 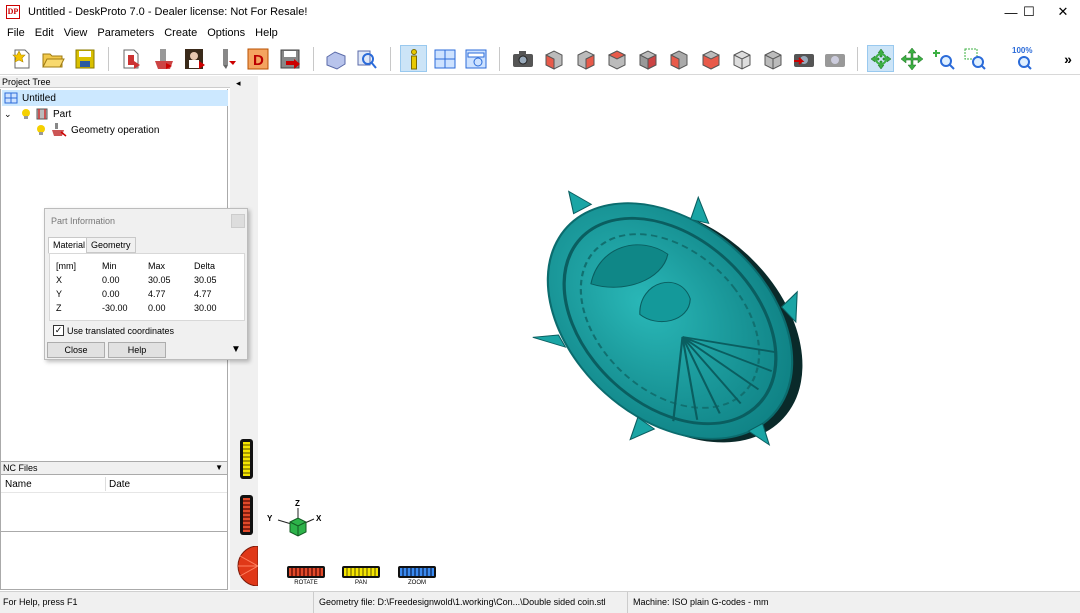 What do you see at coordinates (226, 33) in the screenshot?
I see `menu-options: Options` at bounding box center [226, 33].